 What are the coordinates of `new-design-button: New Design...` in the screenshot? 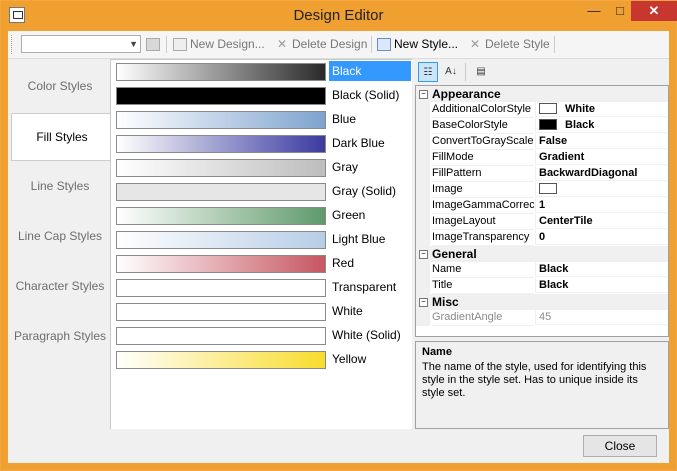 It's located at (219, 44).